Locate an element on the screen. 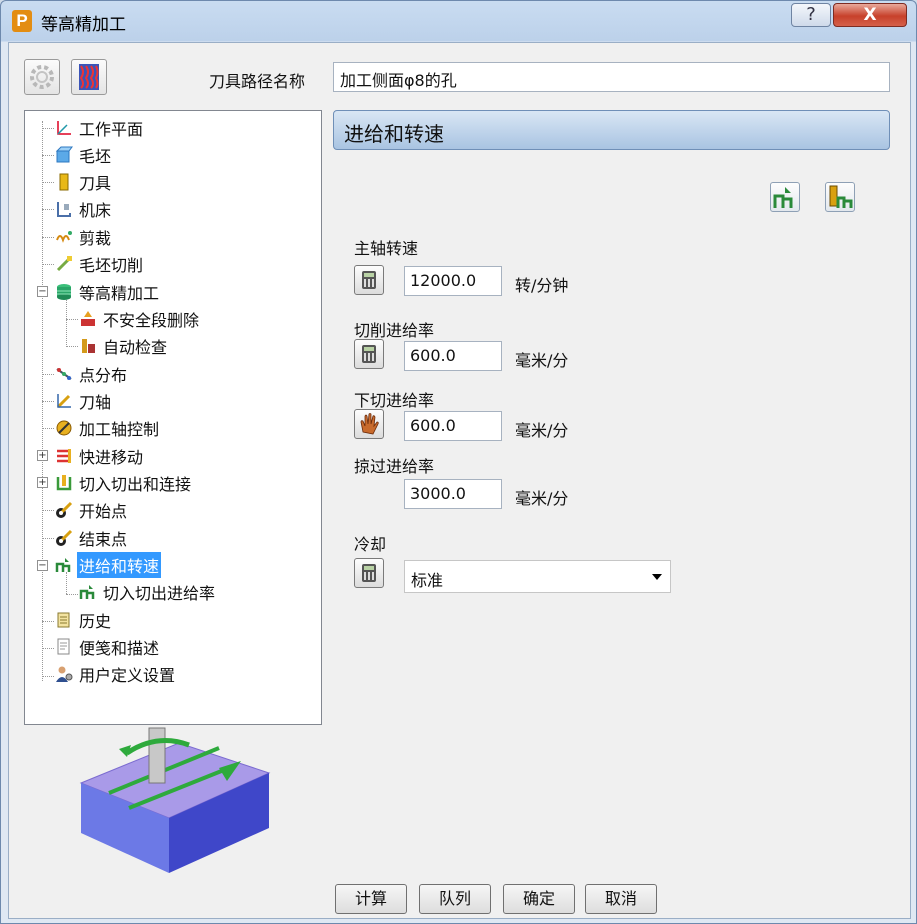 This screenshot has height=924, width=917. tree-item-label: 进给和转速 is located at coordinates (119, 565).